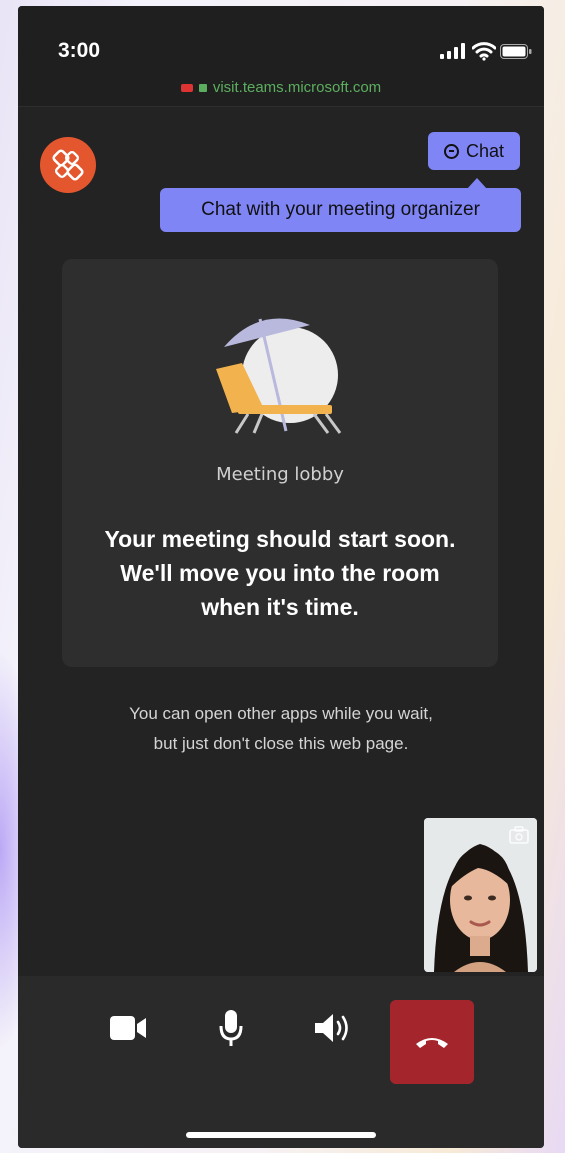 The width and height of the screenshot is (565, 1153). I want to click on hang-up-icon, so click(432, 1043).